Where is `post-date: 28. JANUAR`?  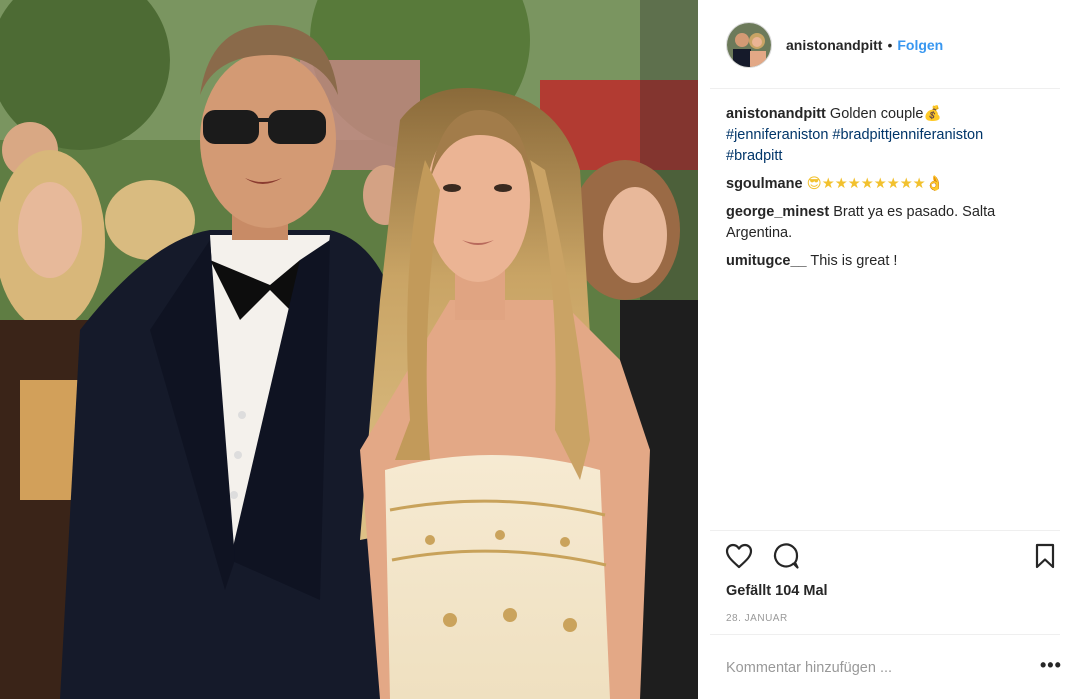 post-date: 28. JANUAR is located at coordinates (757, 618).